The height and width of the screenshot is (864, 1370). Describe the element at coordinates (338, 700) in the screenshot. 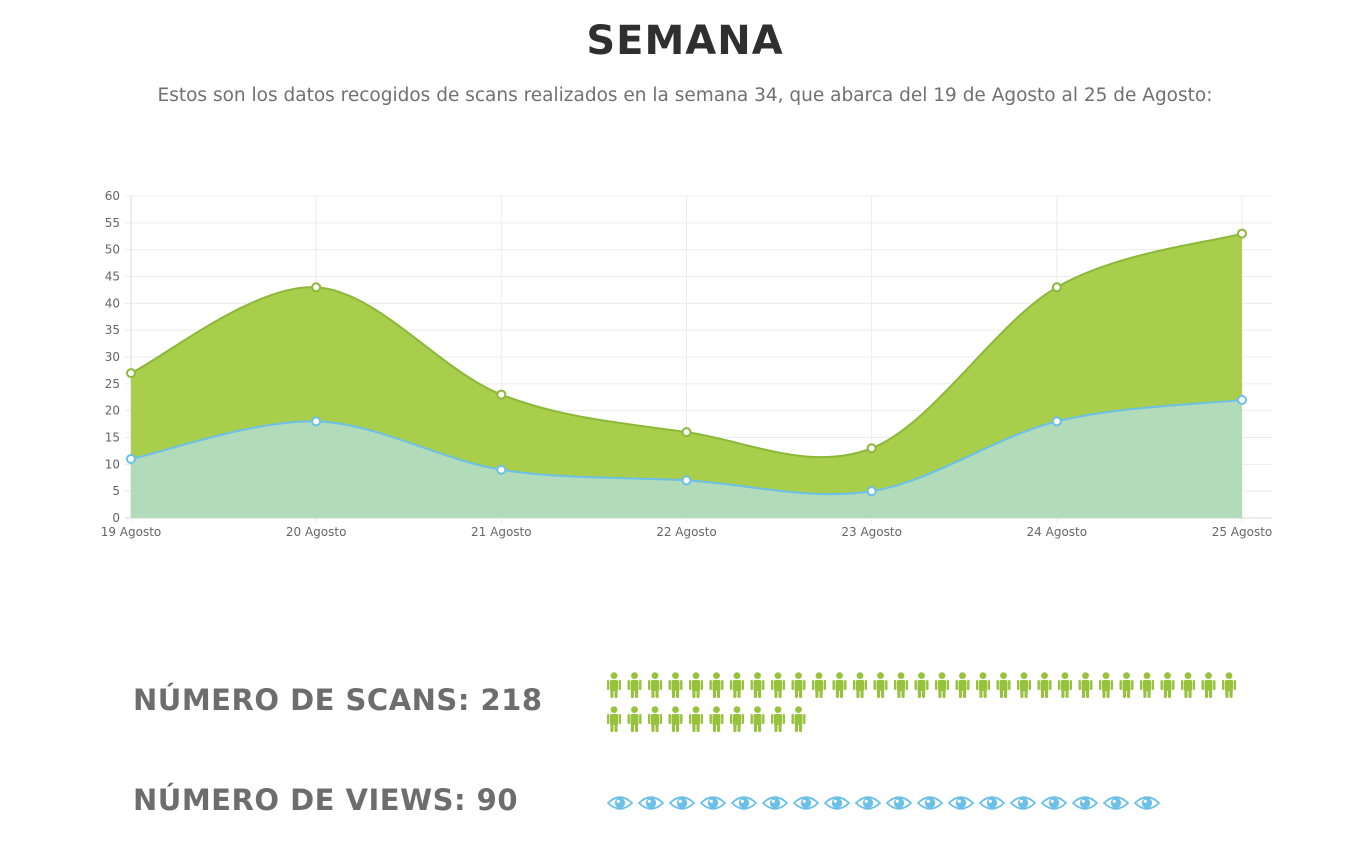

I see `scans-count-label: NÚMERO DE SCANS: 218` at that location.